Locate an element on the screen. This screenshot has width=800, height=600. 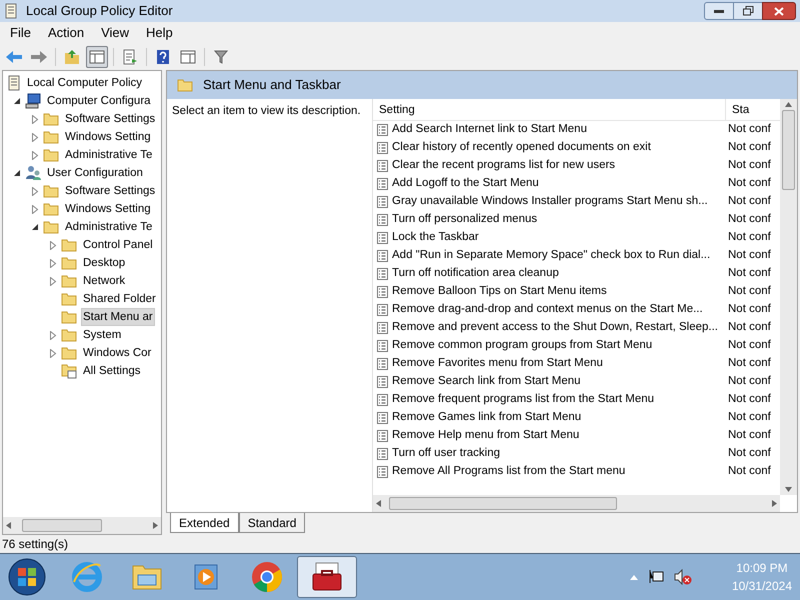
setting-name: Turn off personalized menus is located at coordinates (465, 220).